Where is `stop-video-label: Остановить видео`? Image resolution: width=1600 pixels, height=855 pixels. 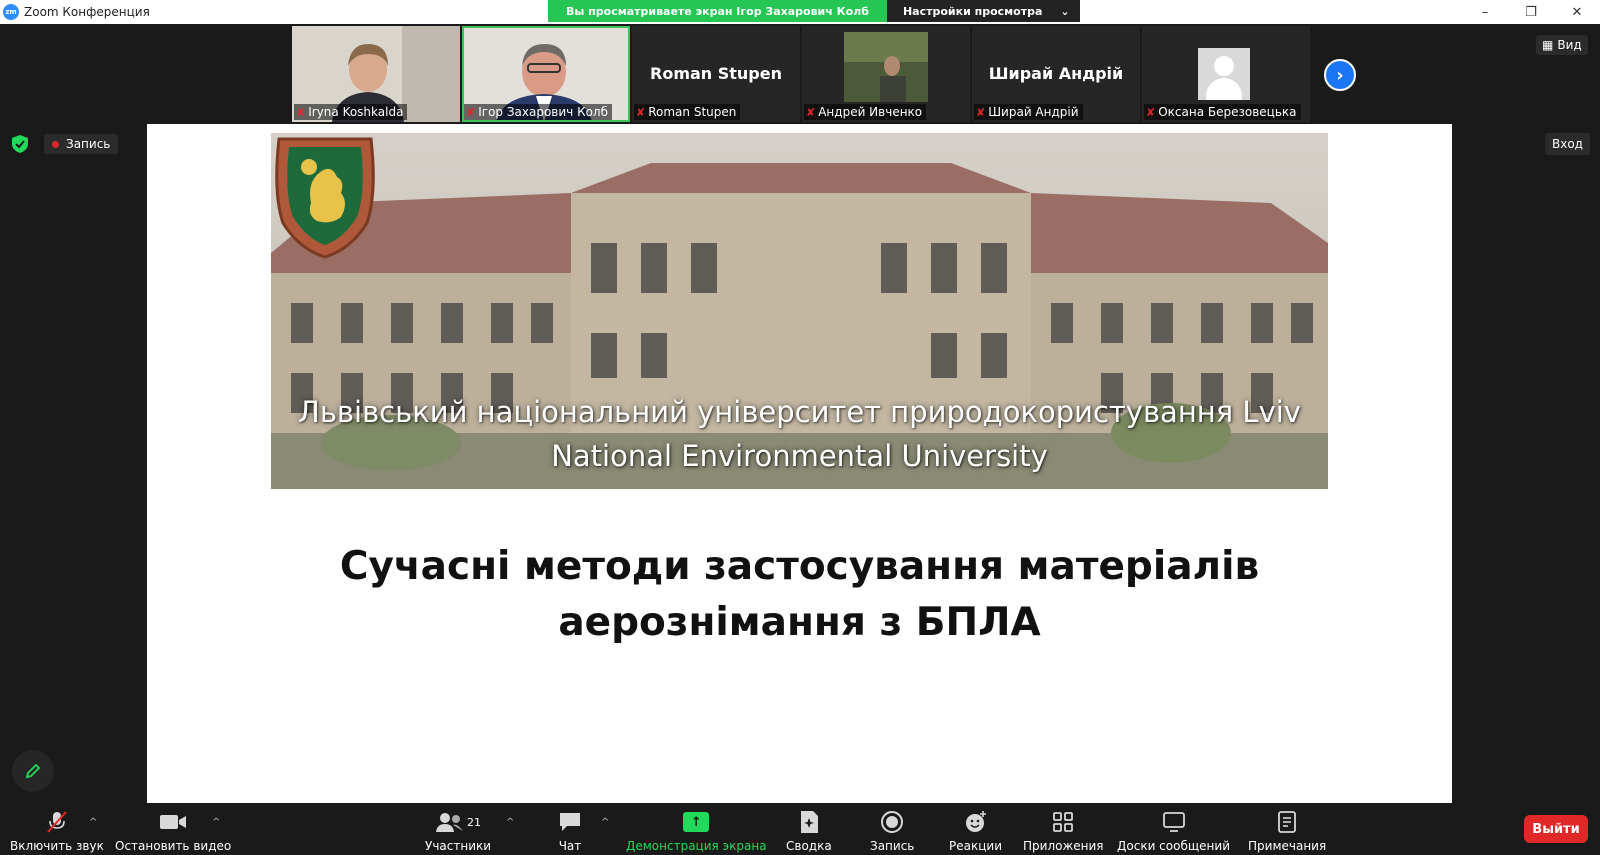 stop-video-label: Остановить видео is located at coordinates (173, 846).